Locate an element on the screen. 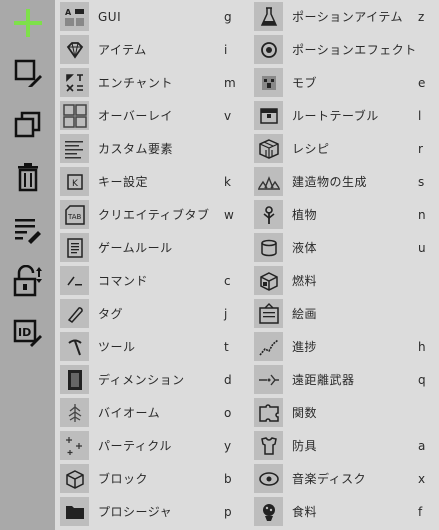 The height and width of the screenshot is (530, 439). category-label: オーバーレイ is located at coordinates (135, 116).